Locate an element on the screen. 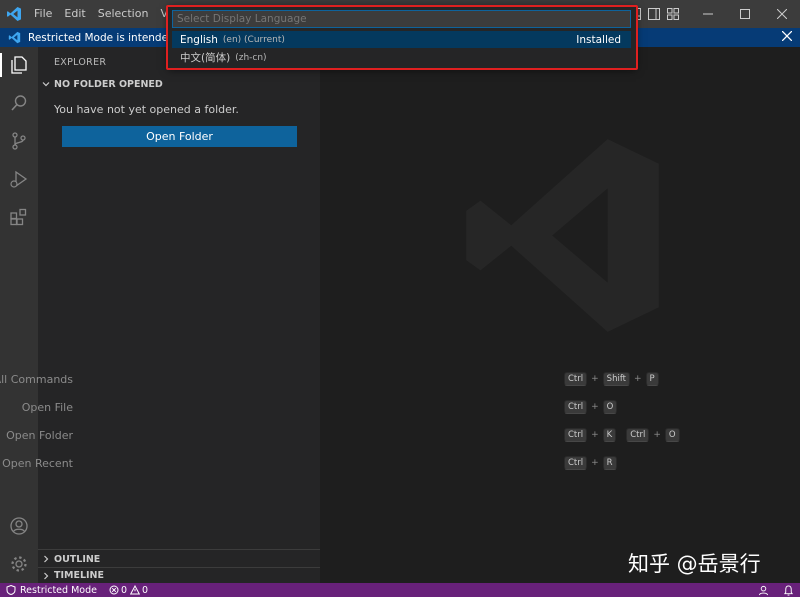 Image resolution: width=800 pixels, height=597 pixels. option-label: 中文(简体) is located at coordinates (205, 58).